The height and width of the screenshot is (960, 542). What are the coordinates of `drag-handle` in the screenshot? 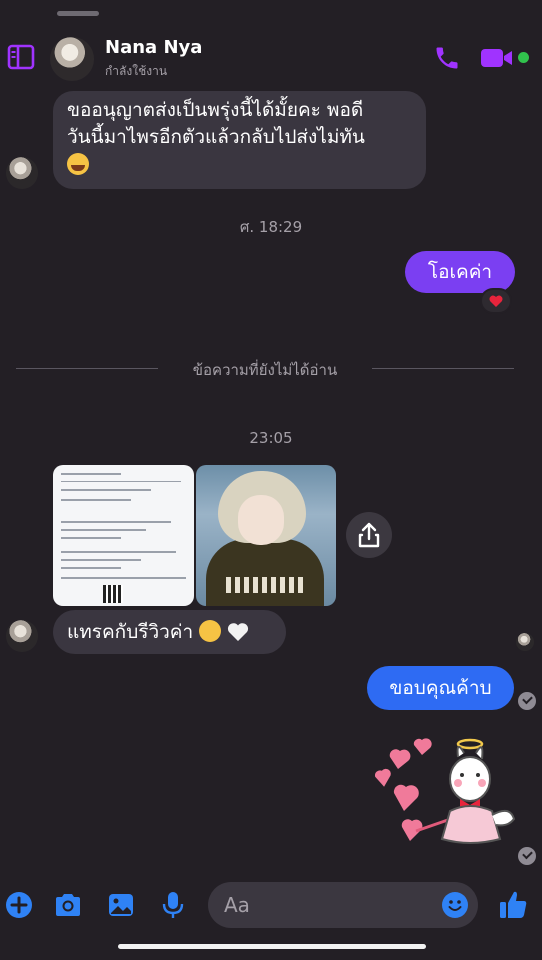 It's located at (78, 13).